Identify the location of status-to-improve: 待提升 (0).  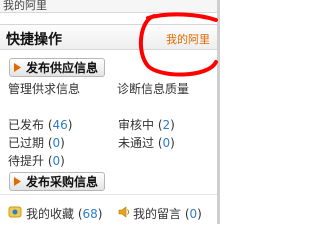
(36, 160).